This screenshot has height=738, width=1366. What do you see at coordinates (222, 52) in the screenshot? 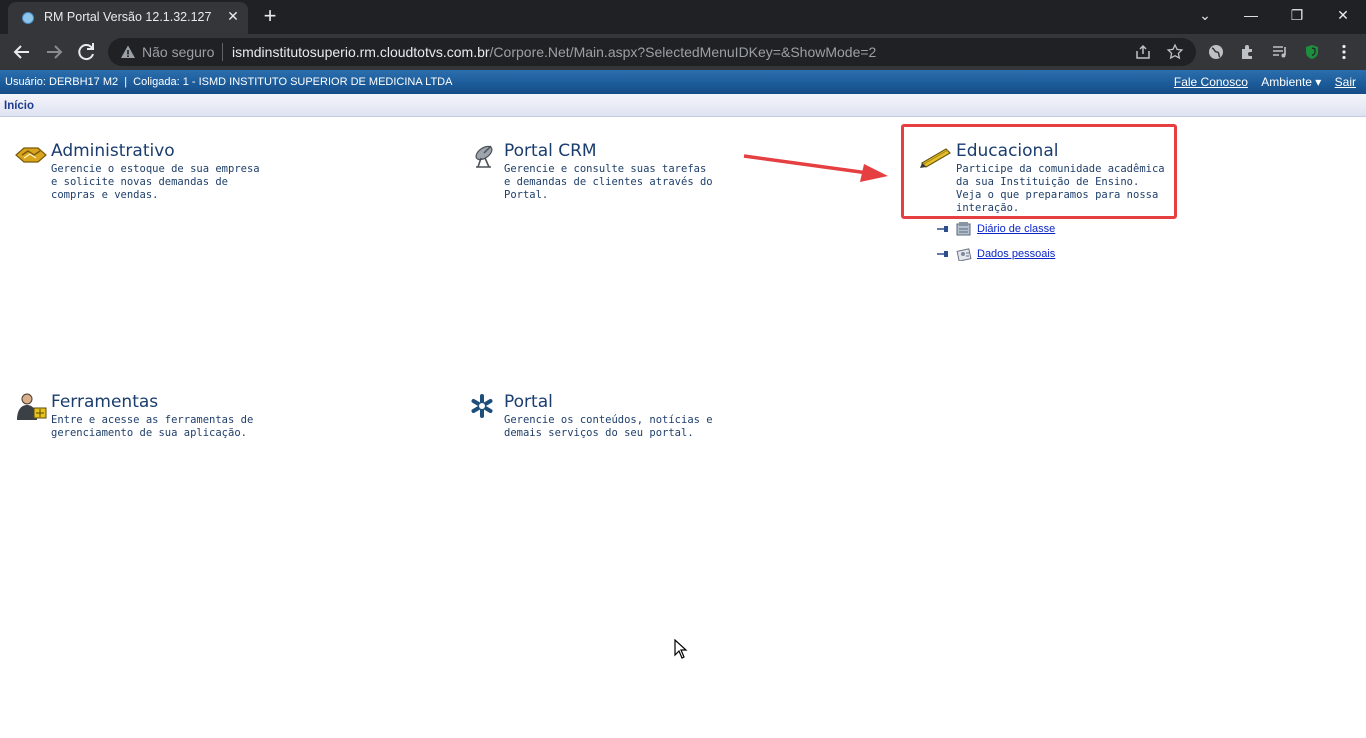
I see `omnibox-separator` at bounding box center [222, 52].